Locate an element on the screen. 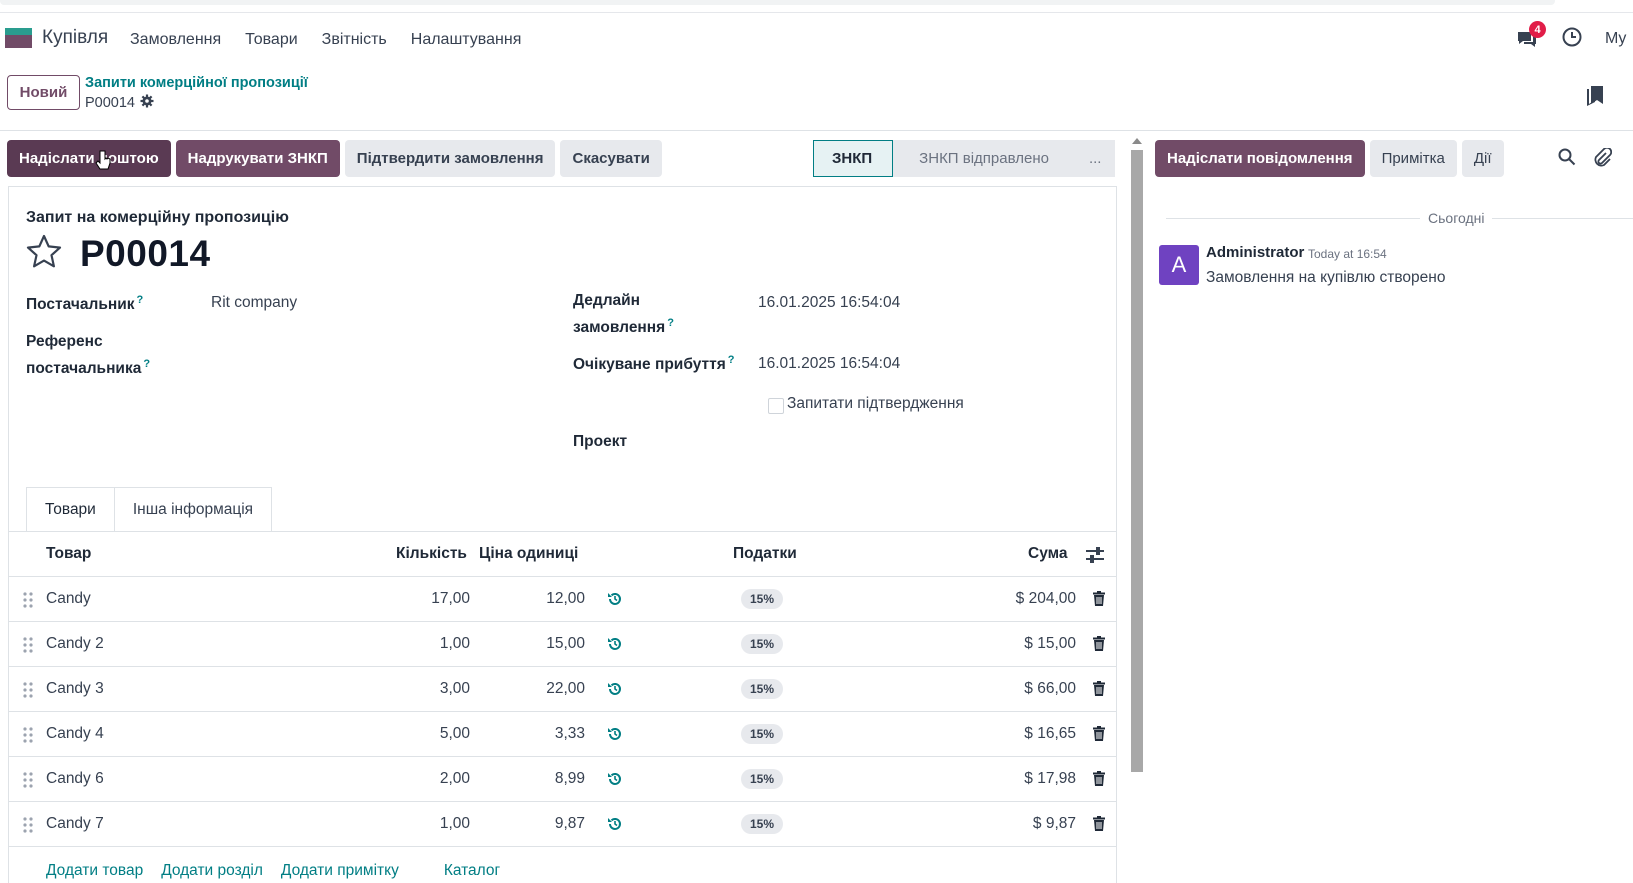 The height and width of the screenshot is (883, 1633). column-quantity: Кількість is located at coordinates (431, 554).